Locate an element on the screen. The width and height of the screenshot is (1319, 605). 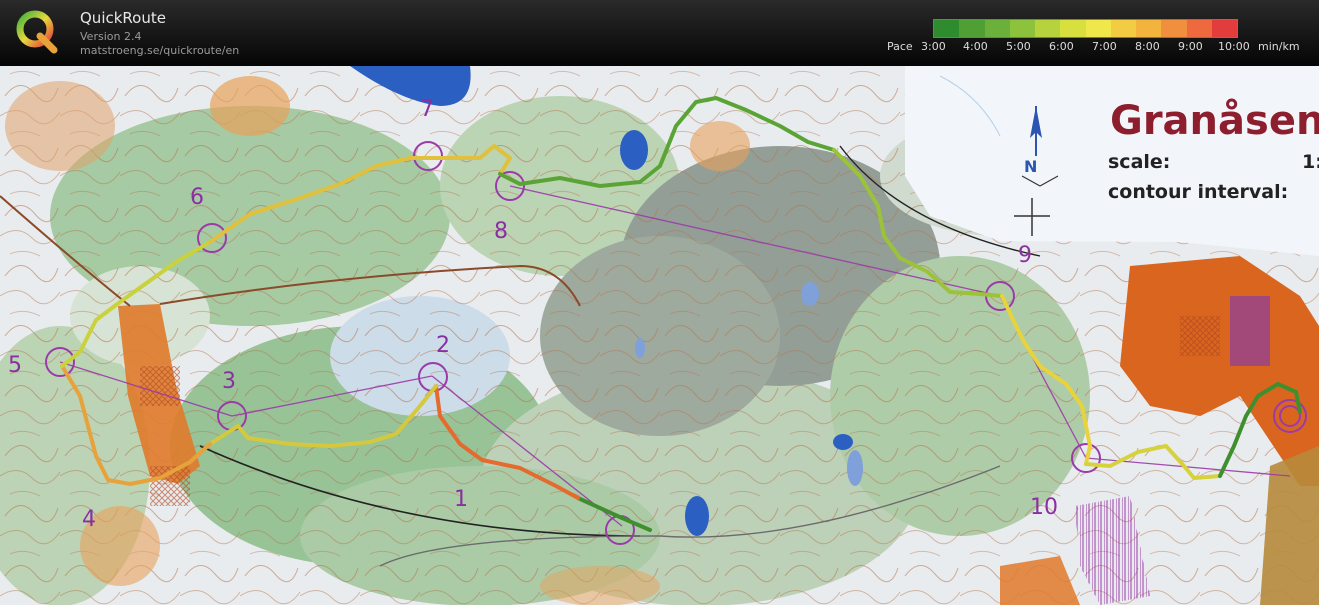
control-number: 2 is located at coordinates (443, 345).